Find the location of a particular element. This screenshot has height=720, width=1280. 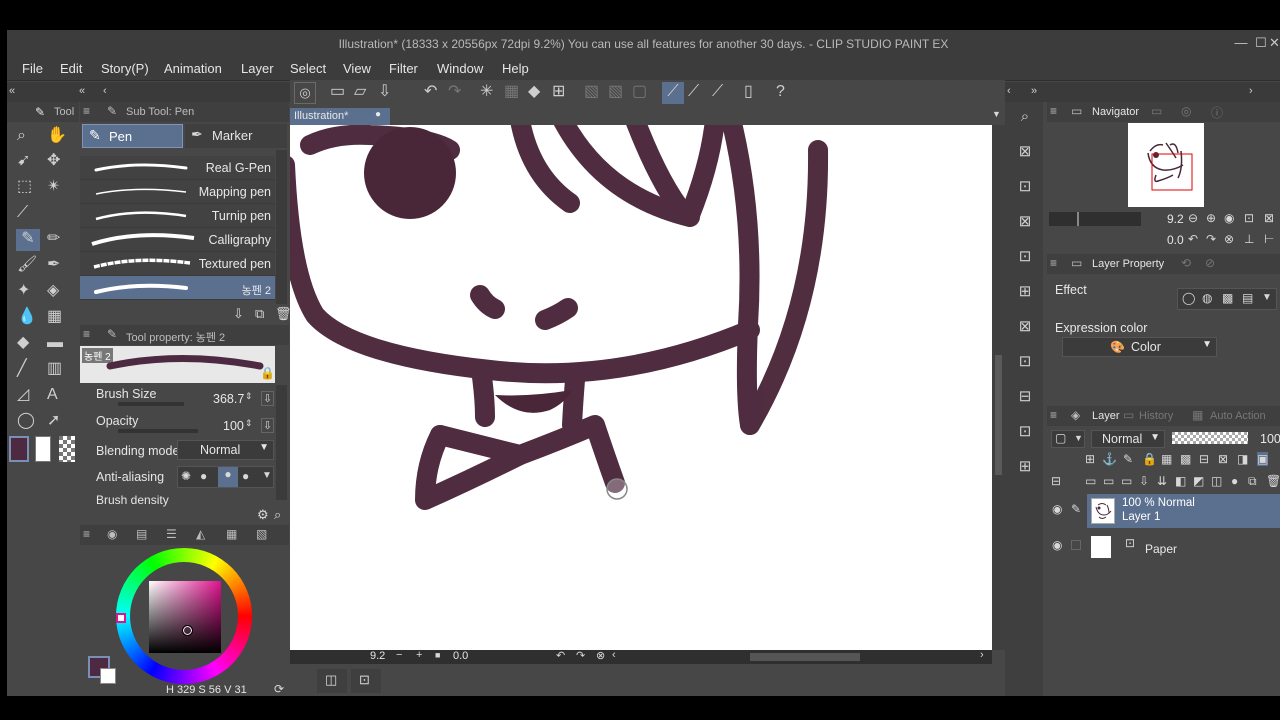

menu-select: Select is located at coordinates (308, 68).